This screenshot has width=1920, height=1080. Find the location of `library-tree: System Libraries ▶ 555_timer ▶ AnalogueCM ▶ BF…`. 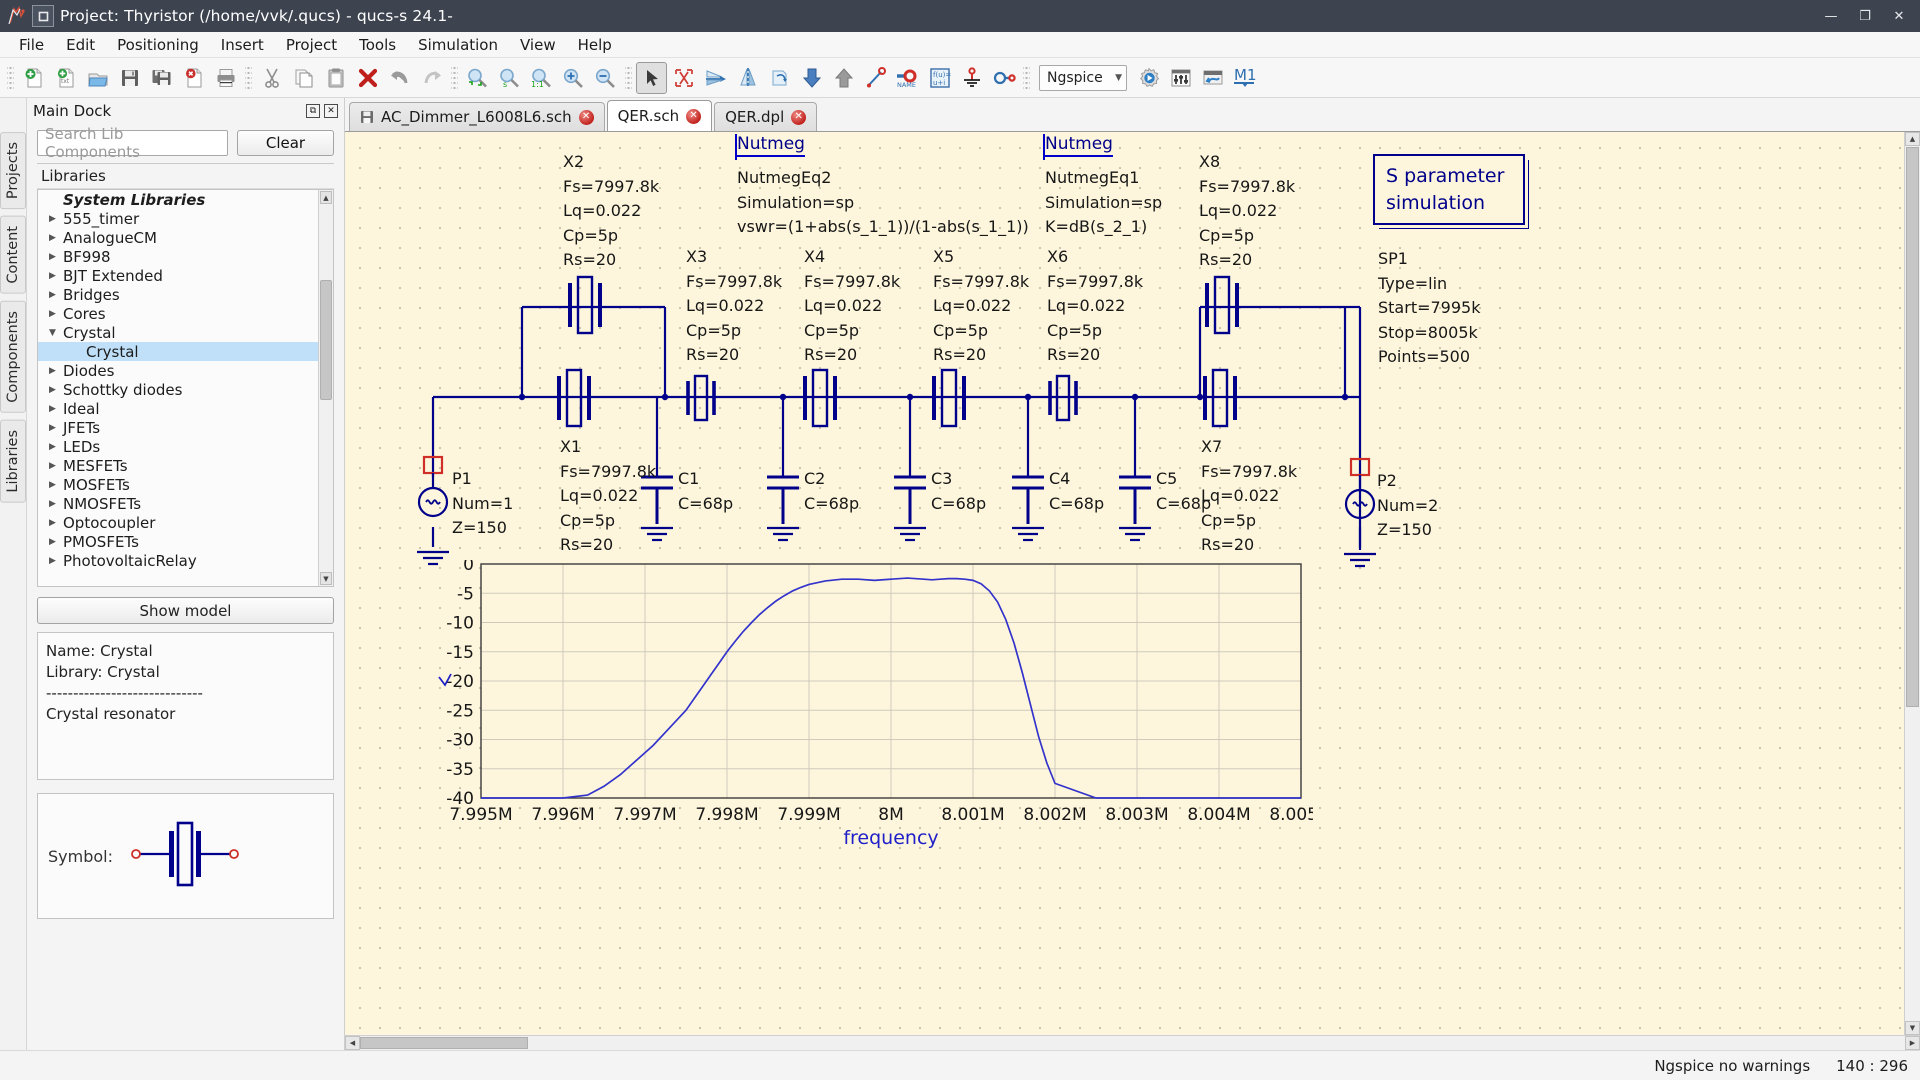

library-tree: System Libraries ▶ 555_timer ▶ AnalogueCM ▶ BF… is located at coordinates (185, 388).